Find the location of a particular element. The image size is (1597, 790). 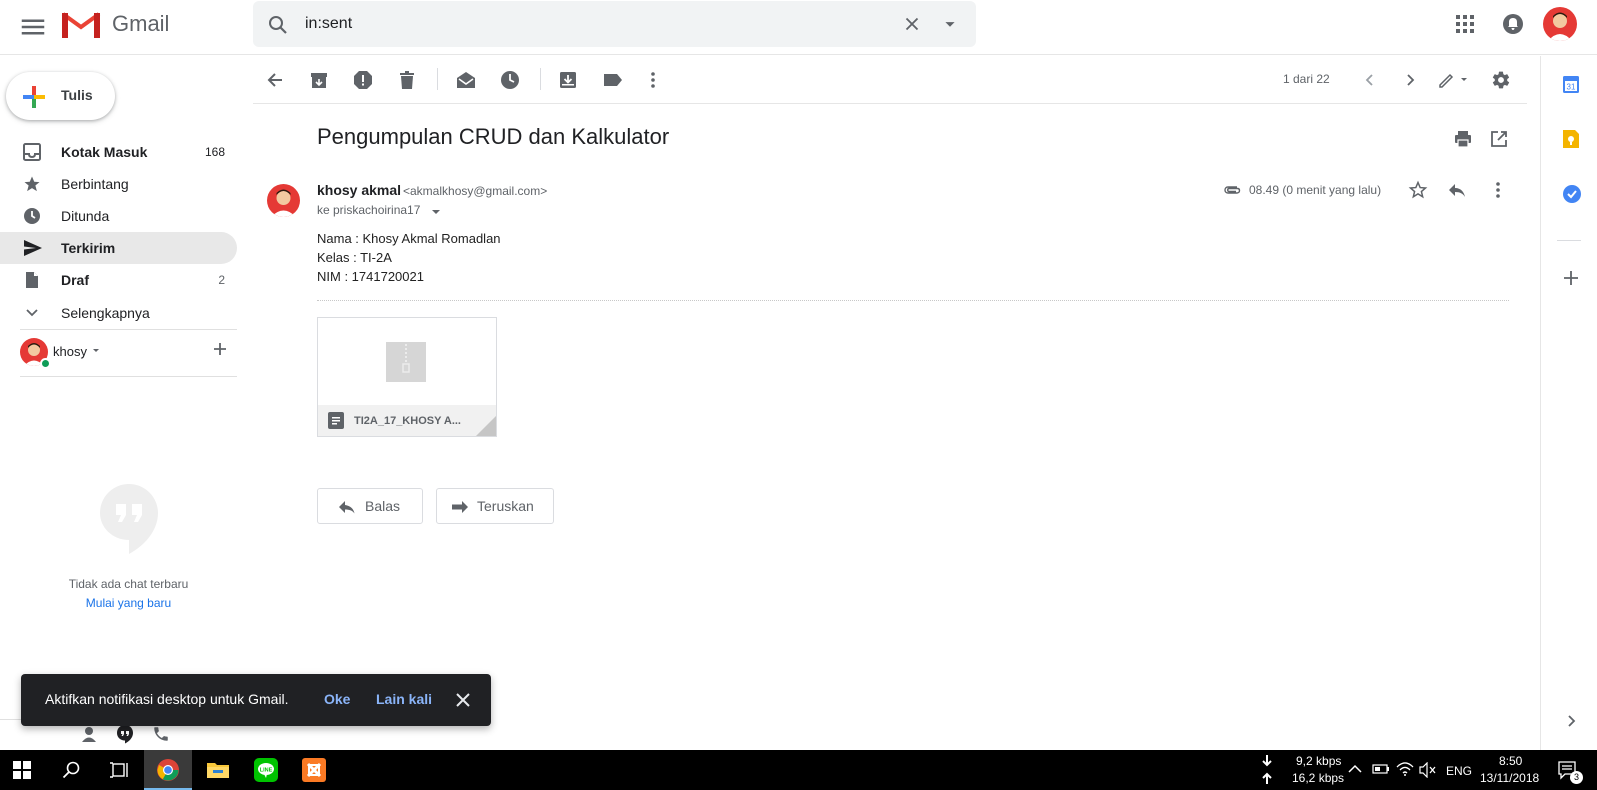

keep-icon is located at coordinates (1571, 139).